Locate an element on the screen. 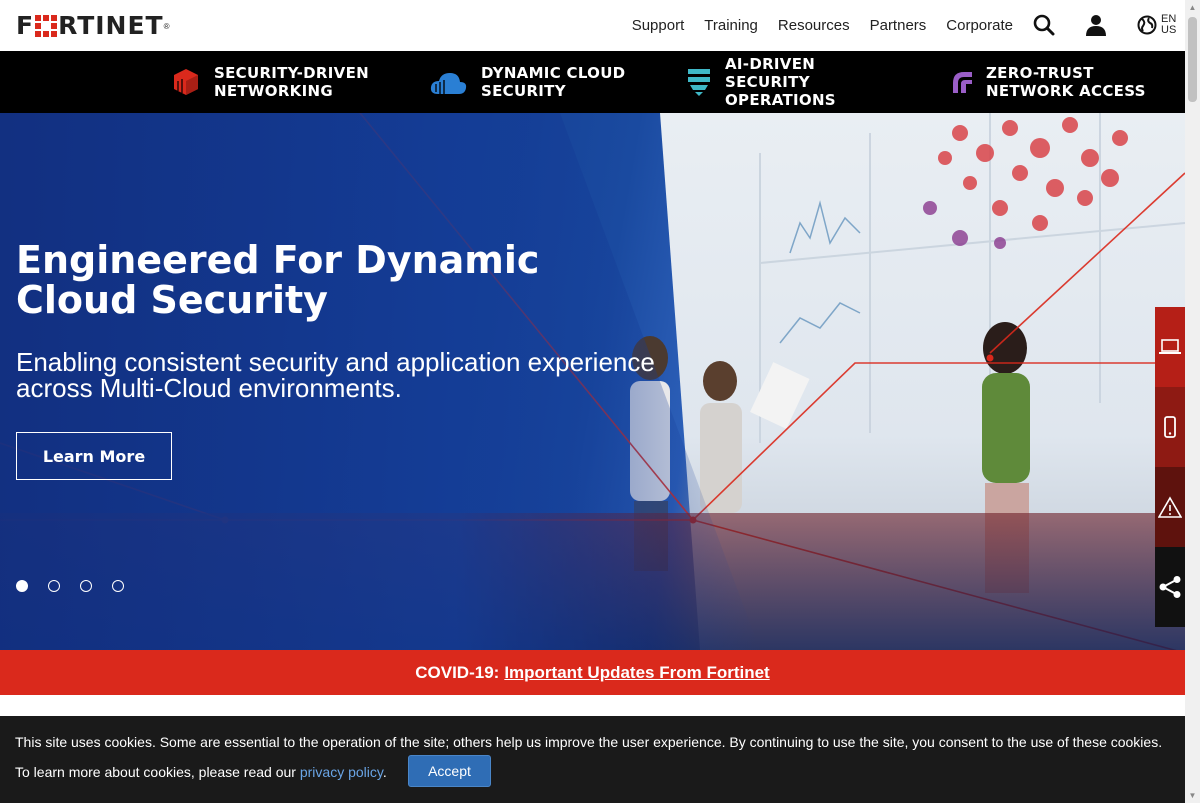 This screenshot has width=1200, height=803. covid-updates-link: Important Updates From Fortinet is located at coordinates (636, 673).